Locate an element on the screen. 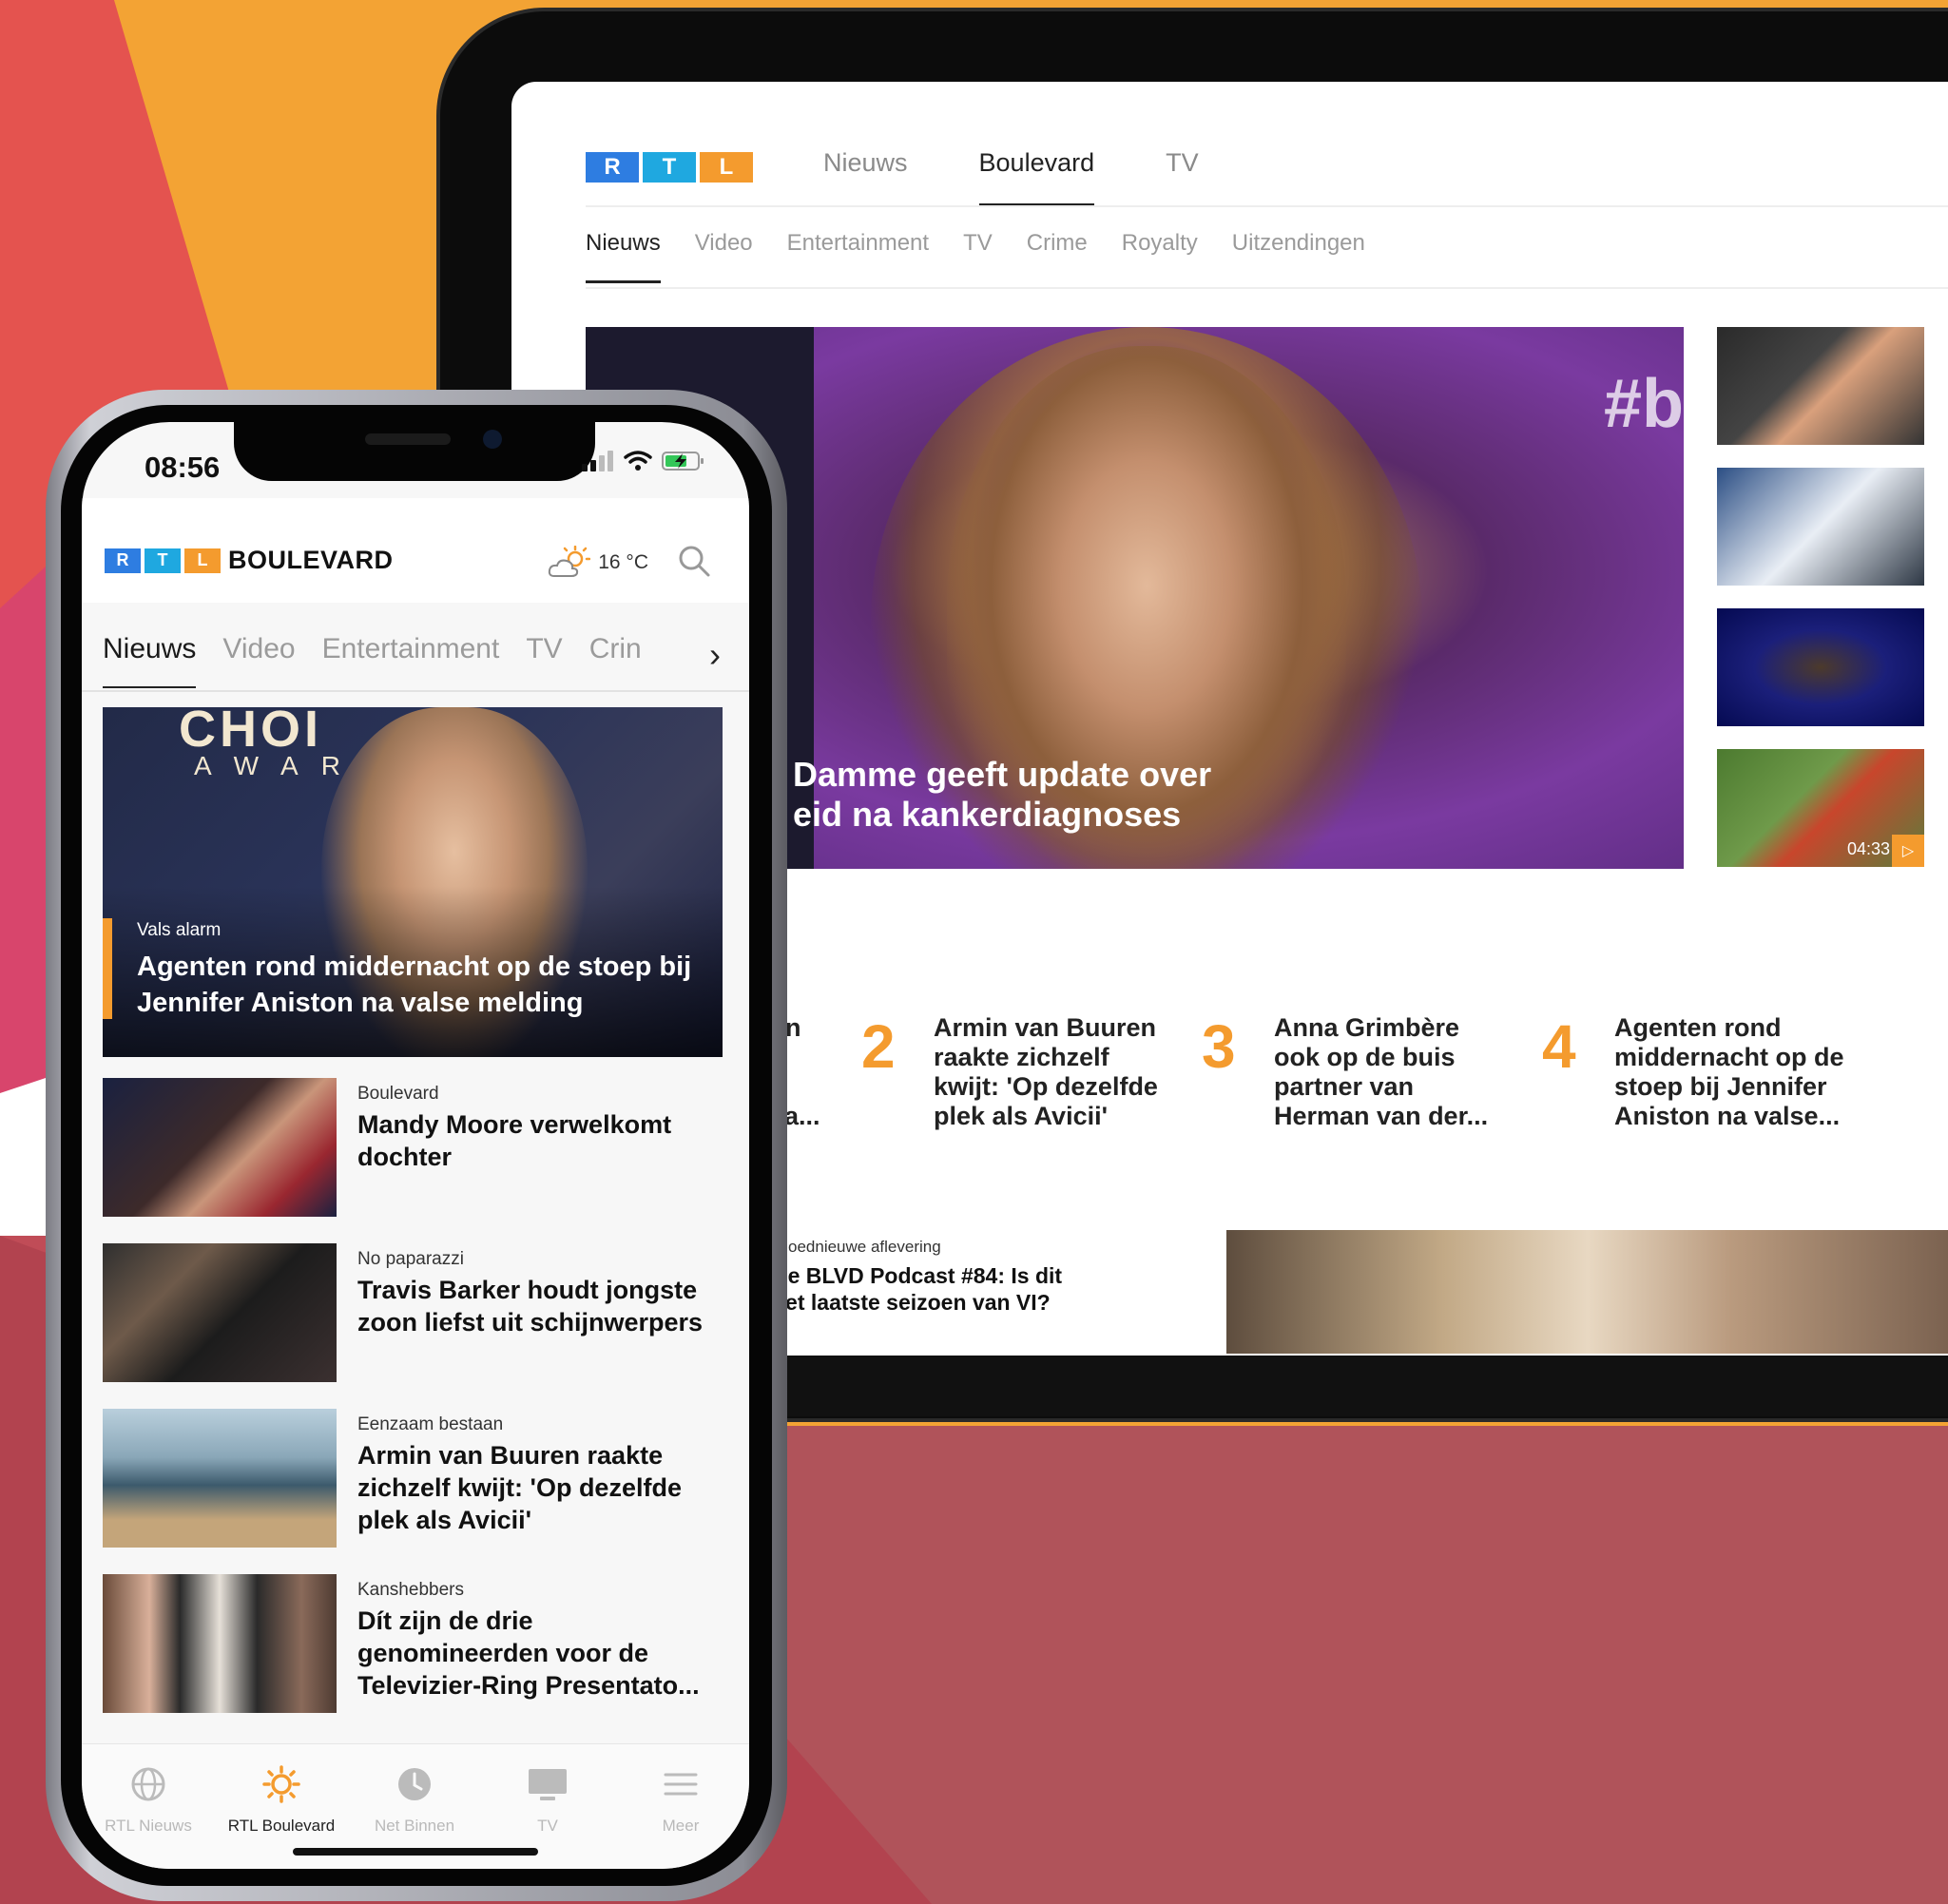 The width and height of the screenshot is (1948, 1904). tab-nieuws: Nieuws is located at coordinates (150, 660).